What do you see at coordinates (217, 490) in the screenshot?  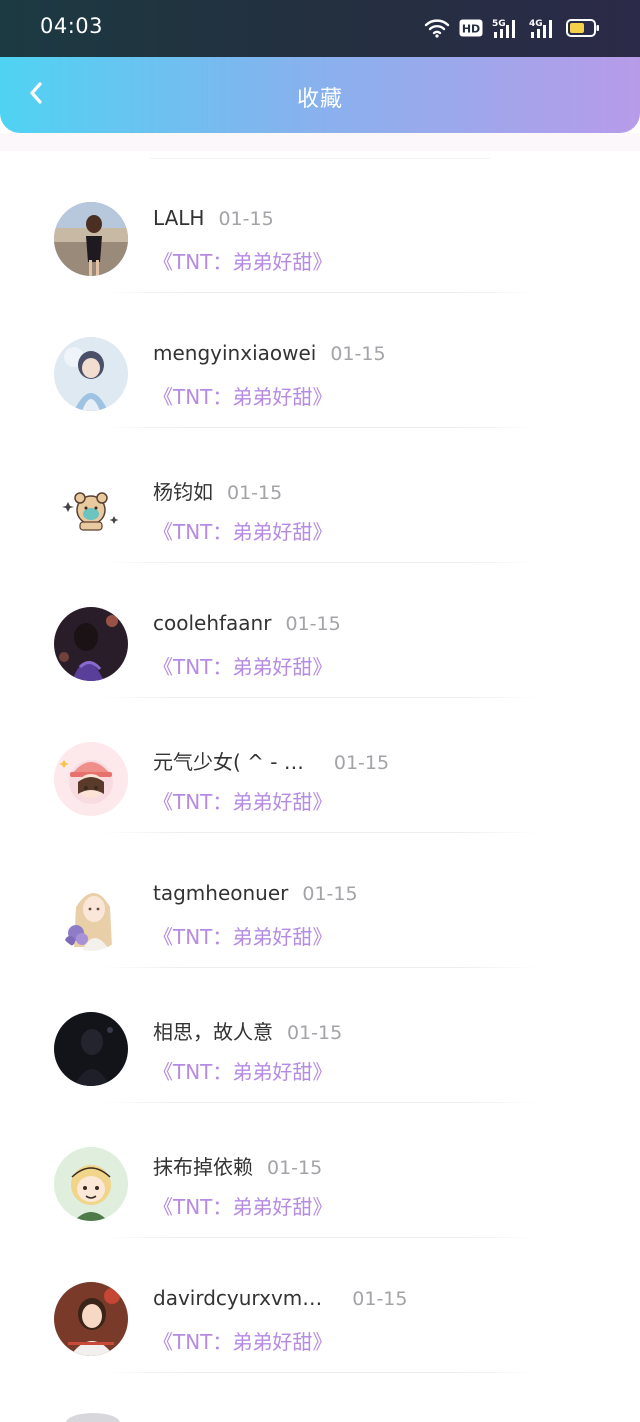 I see `item-meta: 杨钧如 01-15` at bounding box center [217, 490].